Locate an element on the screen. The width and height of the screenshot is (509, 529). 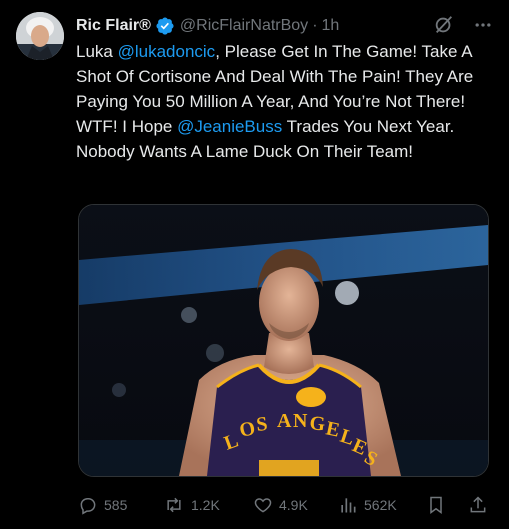
tweet-header: Ric Flair® @RicFlairNatrBoy · 1h is located at coordinates (284, 26).